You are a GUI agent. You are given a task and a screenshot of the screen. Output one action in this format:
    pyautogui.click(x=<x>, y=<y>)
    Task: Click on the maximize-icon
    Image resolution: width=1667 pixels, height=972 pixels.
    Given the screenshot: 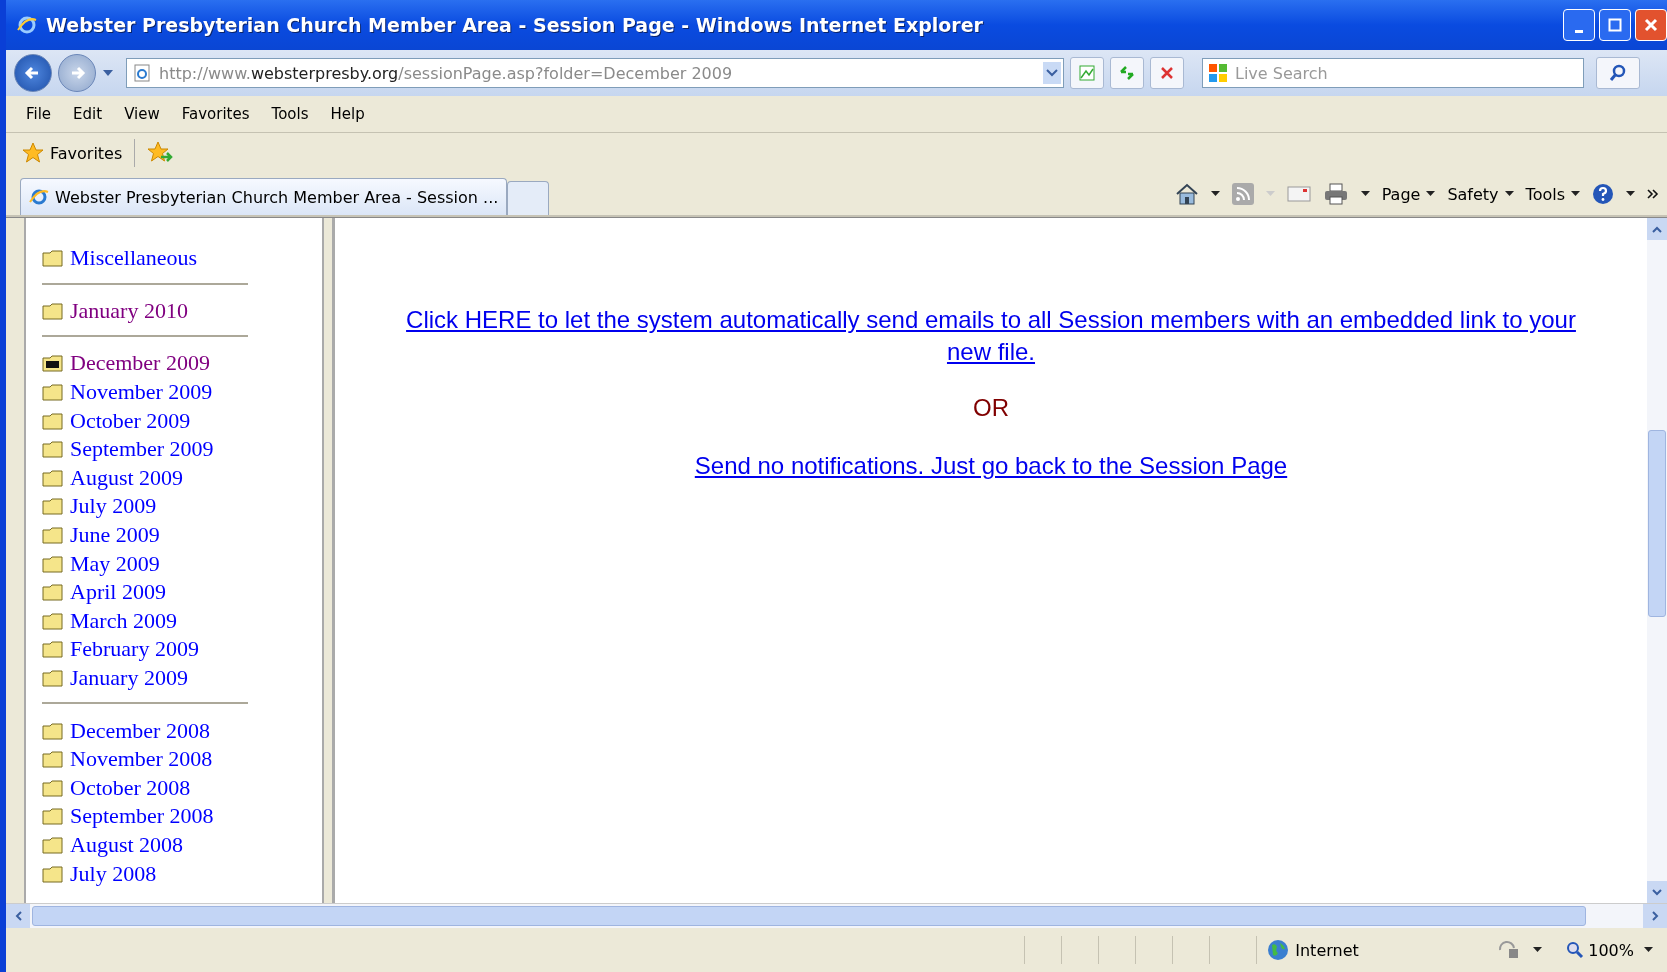 What is the action you would take?
    pyautogui.click(x=1615, y=25)
    